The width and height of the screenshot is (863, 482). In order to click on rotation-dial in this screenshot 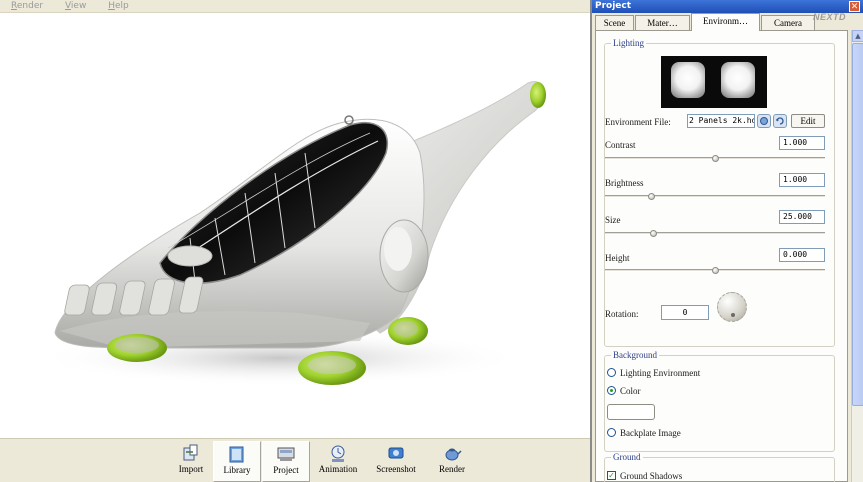, I will do `click(732, 307)`.